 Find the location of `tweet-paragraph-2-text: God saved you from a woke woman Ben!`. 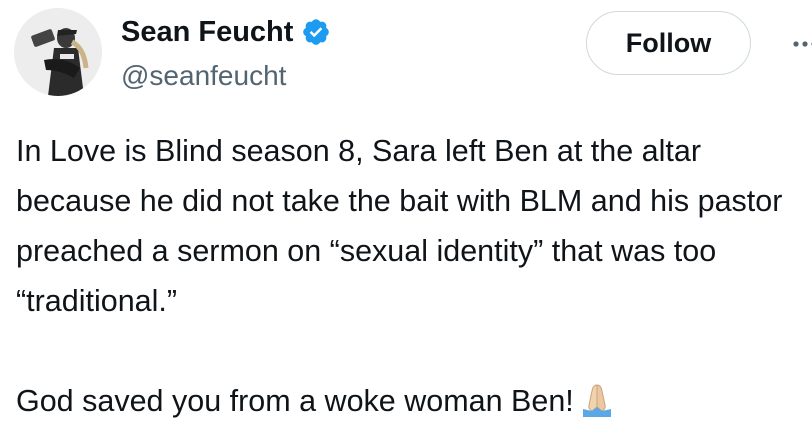

tweet-paragraph-2-text: God saved you from a woke woman Ben! is located at coordinates (295, 401).